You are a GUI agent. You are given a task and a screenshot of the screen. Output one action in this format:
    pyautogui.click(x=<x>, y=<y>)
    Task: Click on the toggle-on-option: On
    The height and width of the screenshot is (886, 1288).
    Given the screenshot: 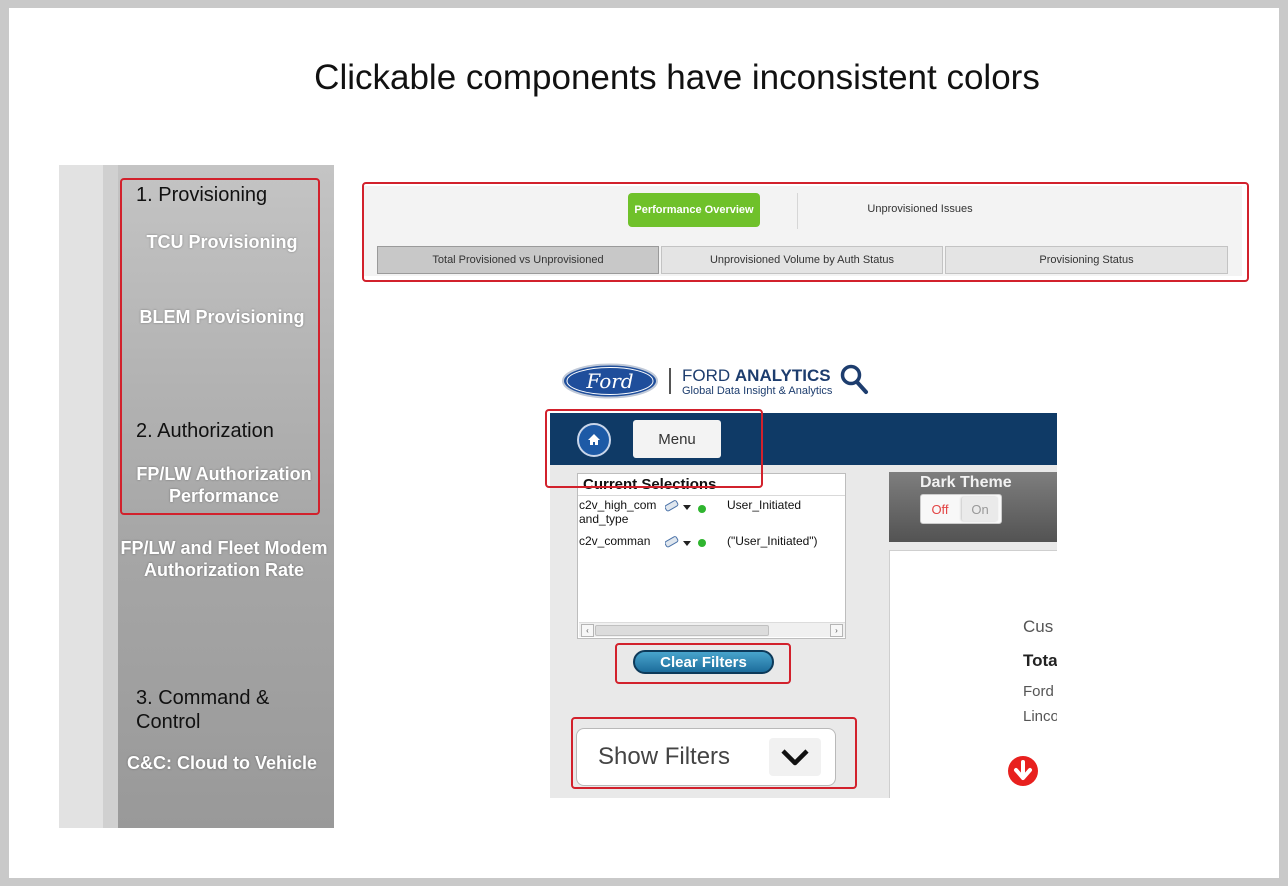 What is the action you would take?
    pyautogui.click(x=980, y=509)
    